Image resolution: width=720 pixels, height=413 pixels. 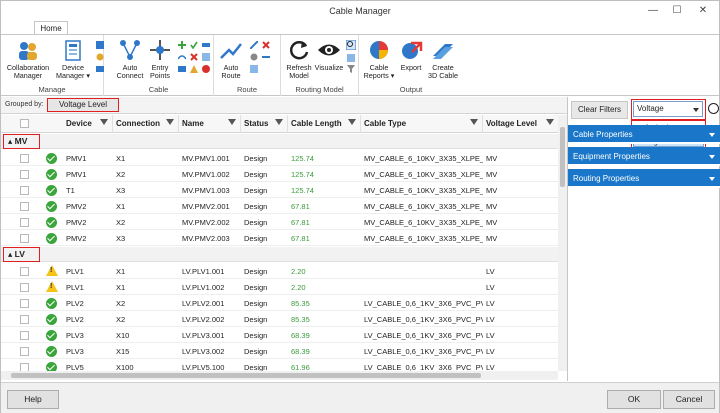 I want to click on route-settings-small-icon, so click(x=254, y=57).